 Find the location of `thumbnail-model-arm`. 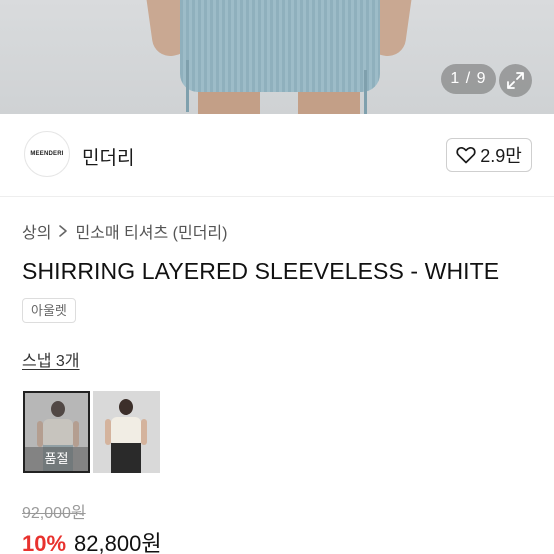

thumbnail-model-arm is located at coordinates (144, 432).